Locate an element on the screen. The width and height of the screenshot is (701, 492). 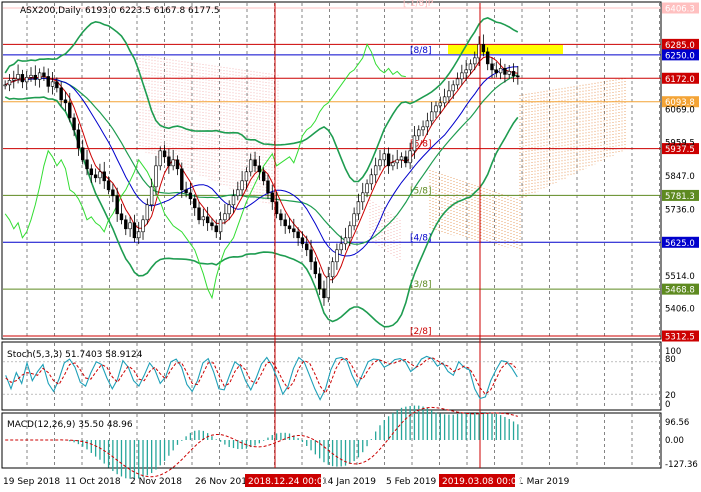
x-tick: 1 Mar 2019 is located at coordinates (544, 482).